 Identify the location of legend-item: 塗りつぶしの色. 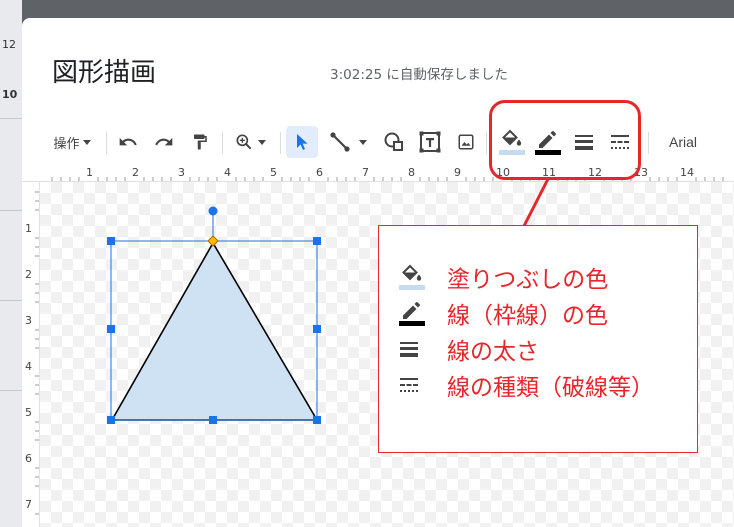
(503, 277).